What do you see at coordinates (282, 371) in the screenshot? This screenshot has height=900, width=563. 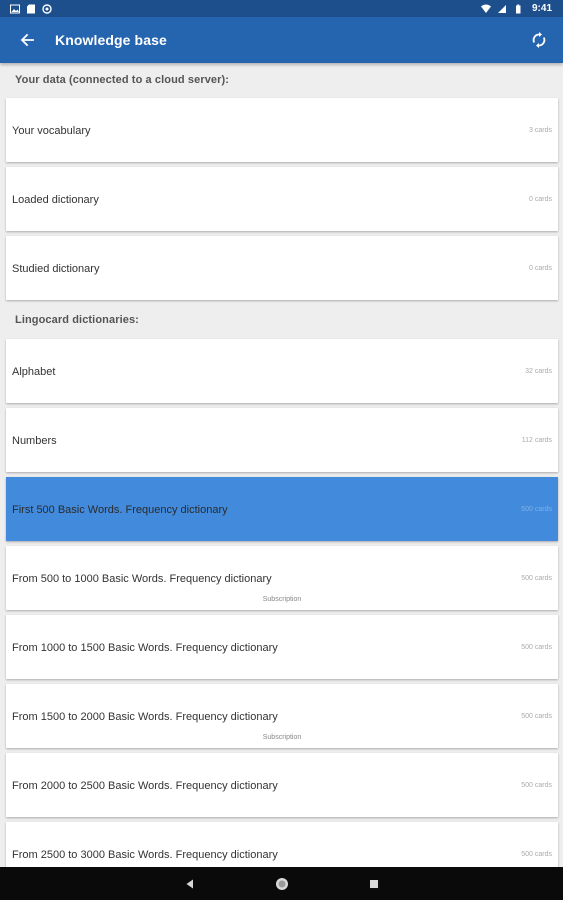 I see `list-item-alphabet: Alphabet 32 cards` at bounding box center [282, 371].